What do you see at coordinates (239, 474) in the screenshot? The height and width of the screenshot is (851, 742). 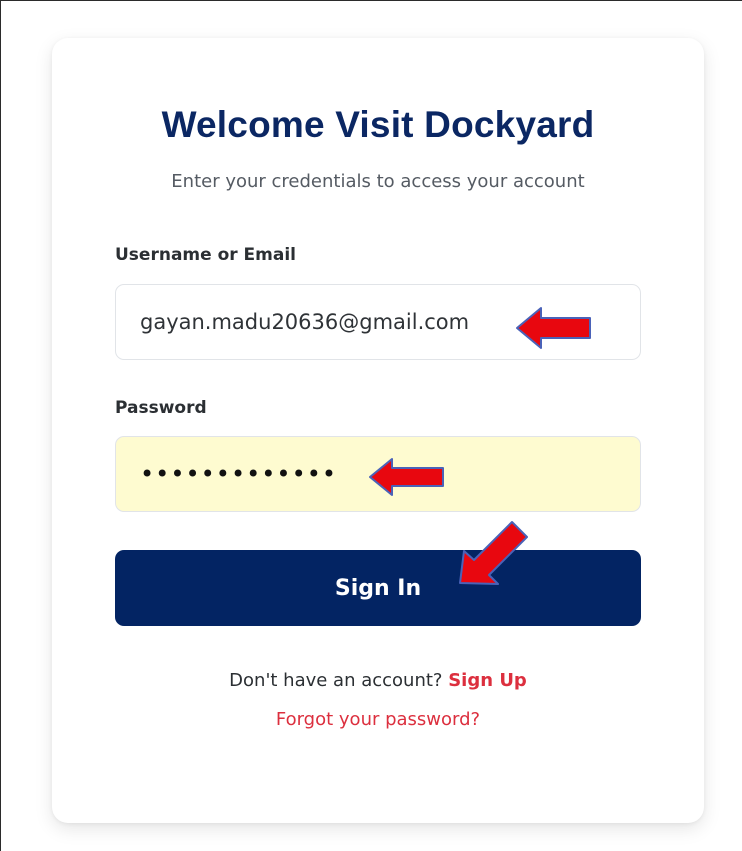 I see `password-masked-value: •••••••••••••` at bounding box center [239, 474].